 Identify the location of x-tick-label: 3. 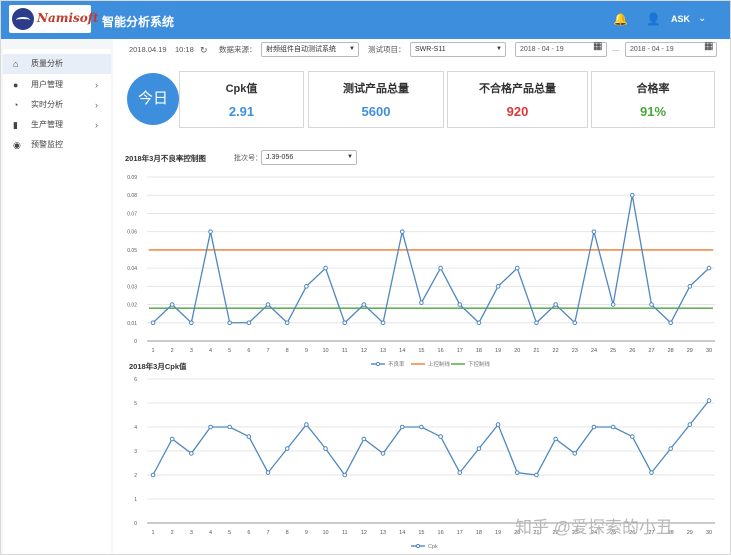
(191, 351).